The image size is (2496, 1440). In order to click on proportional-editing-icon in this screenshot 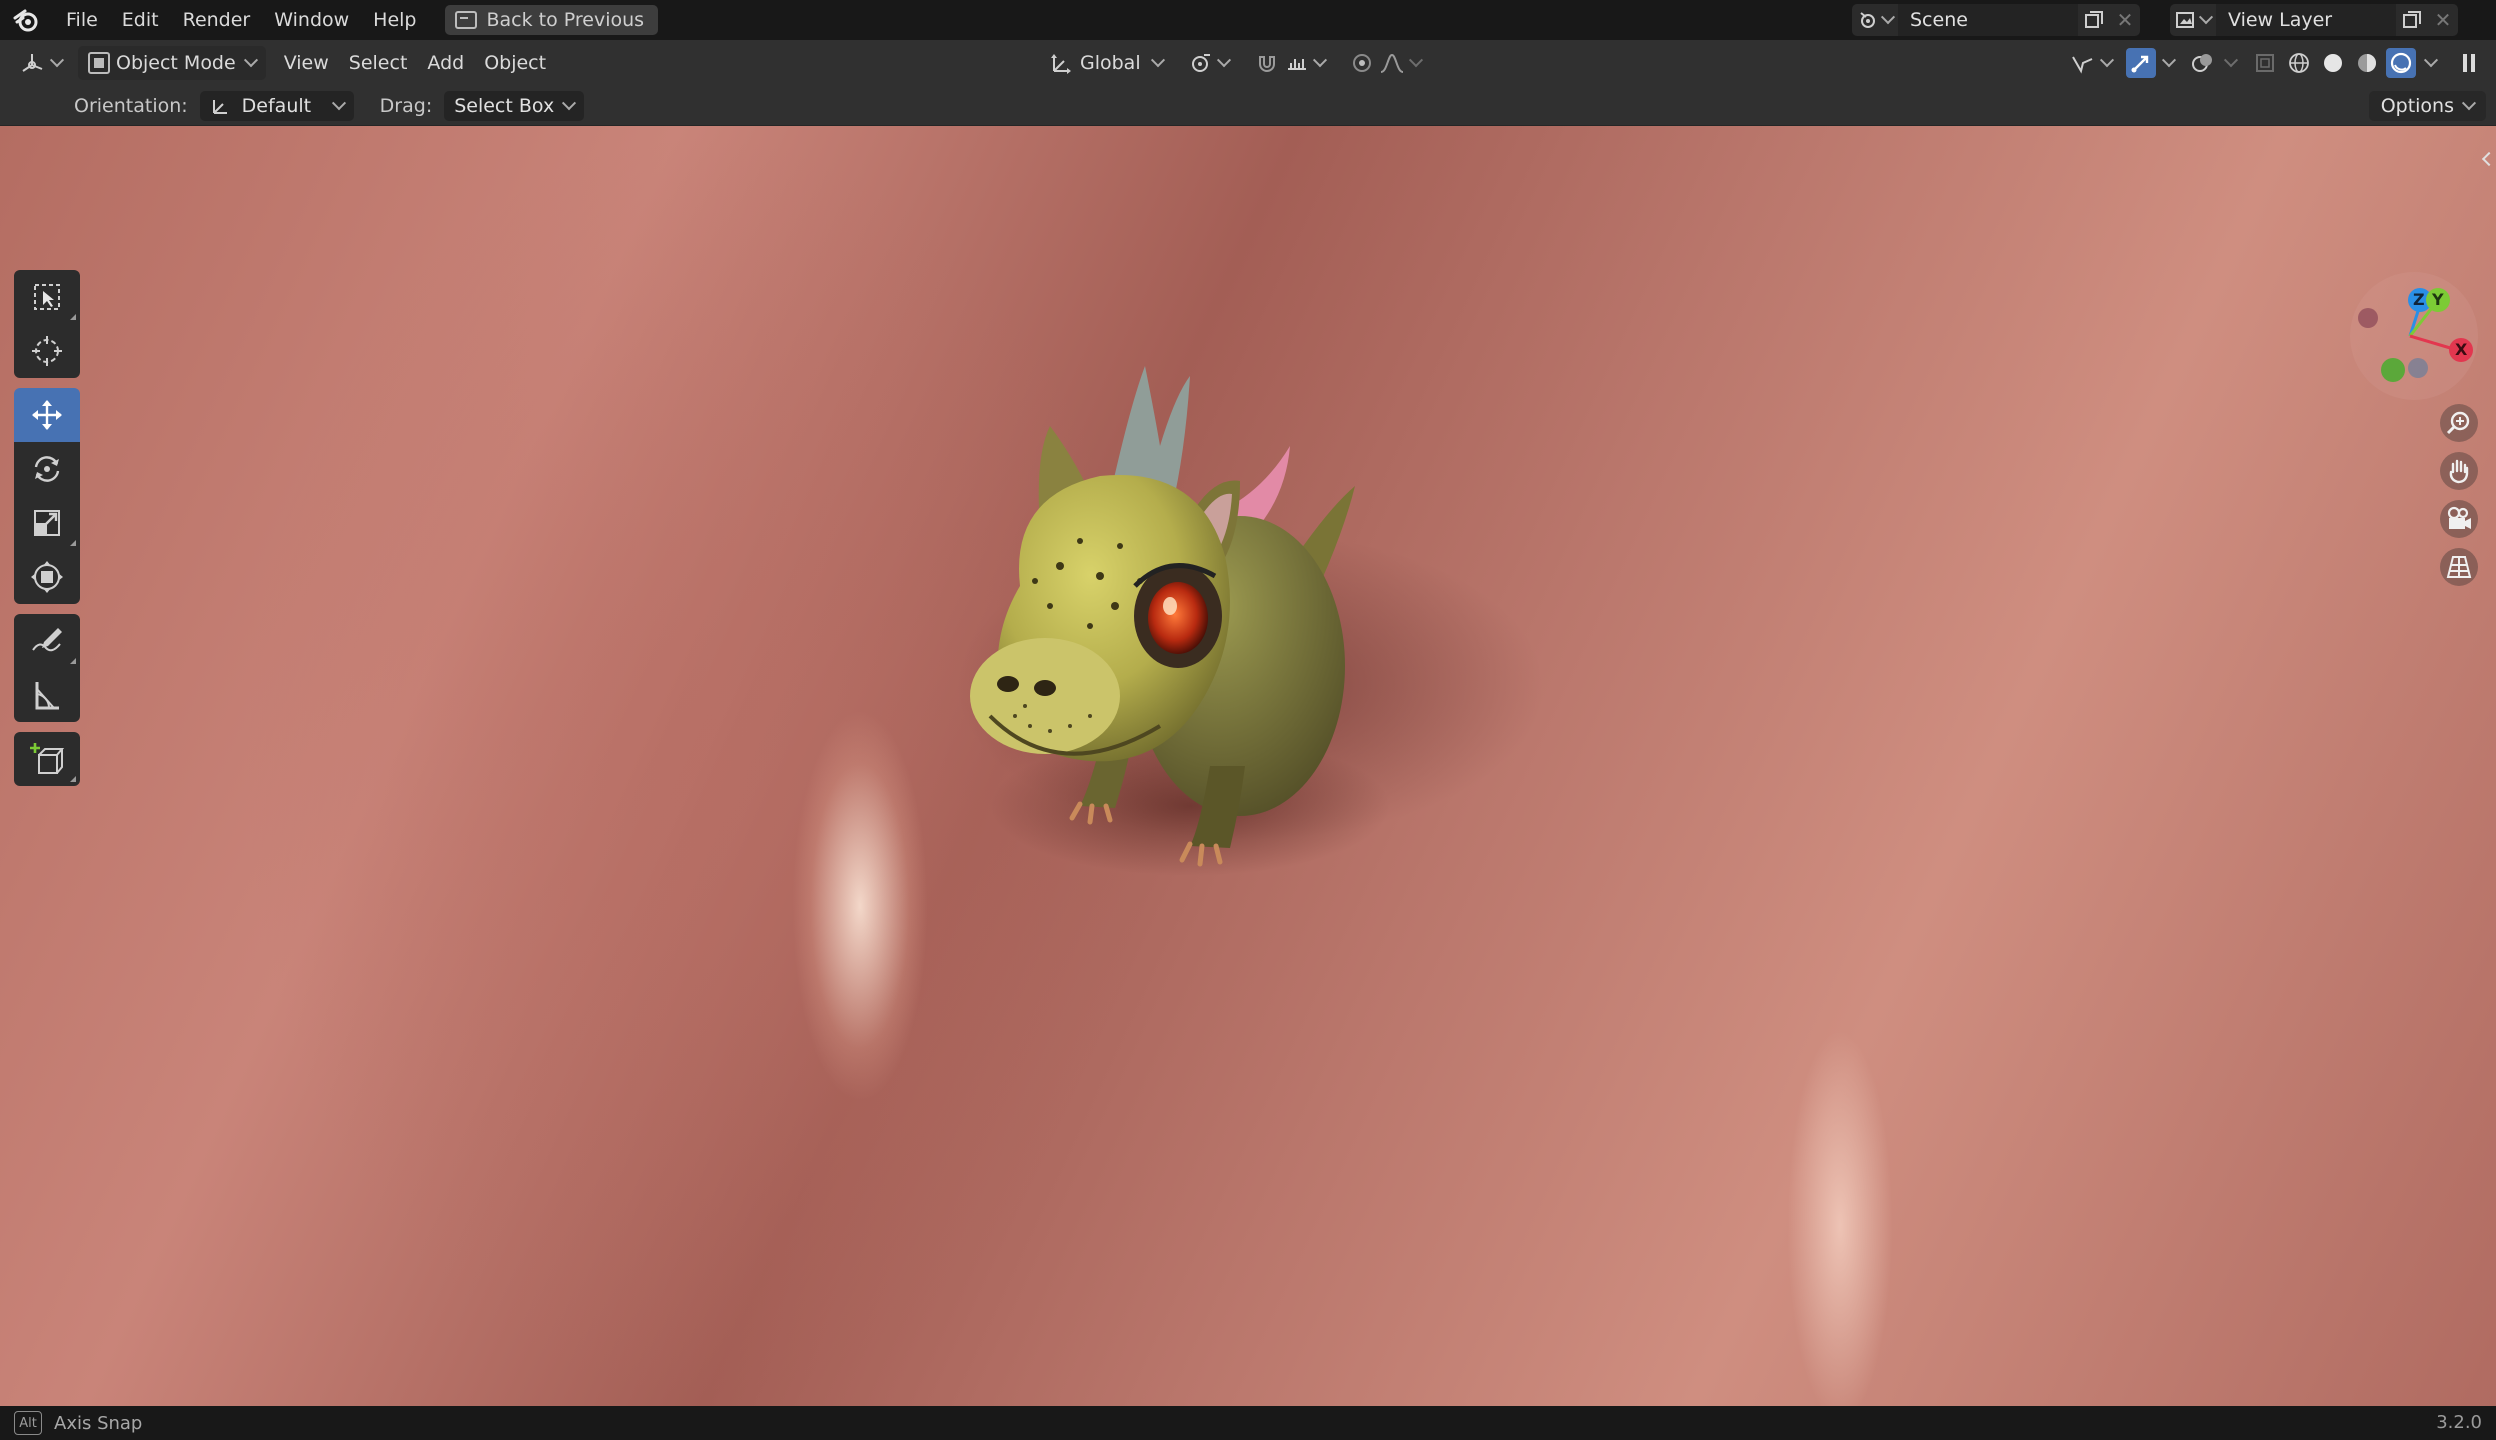, I will do `click(1361, 63)`.